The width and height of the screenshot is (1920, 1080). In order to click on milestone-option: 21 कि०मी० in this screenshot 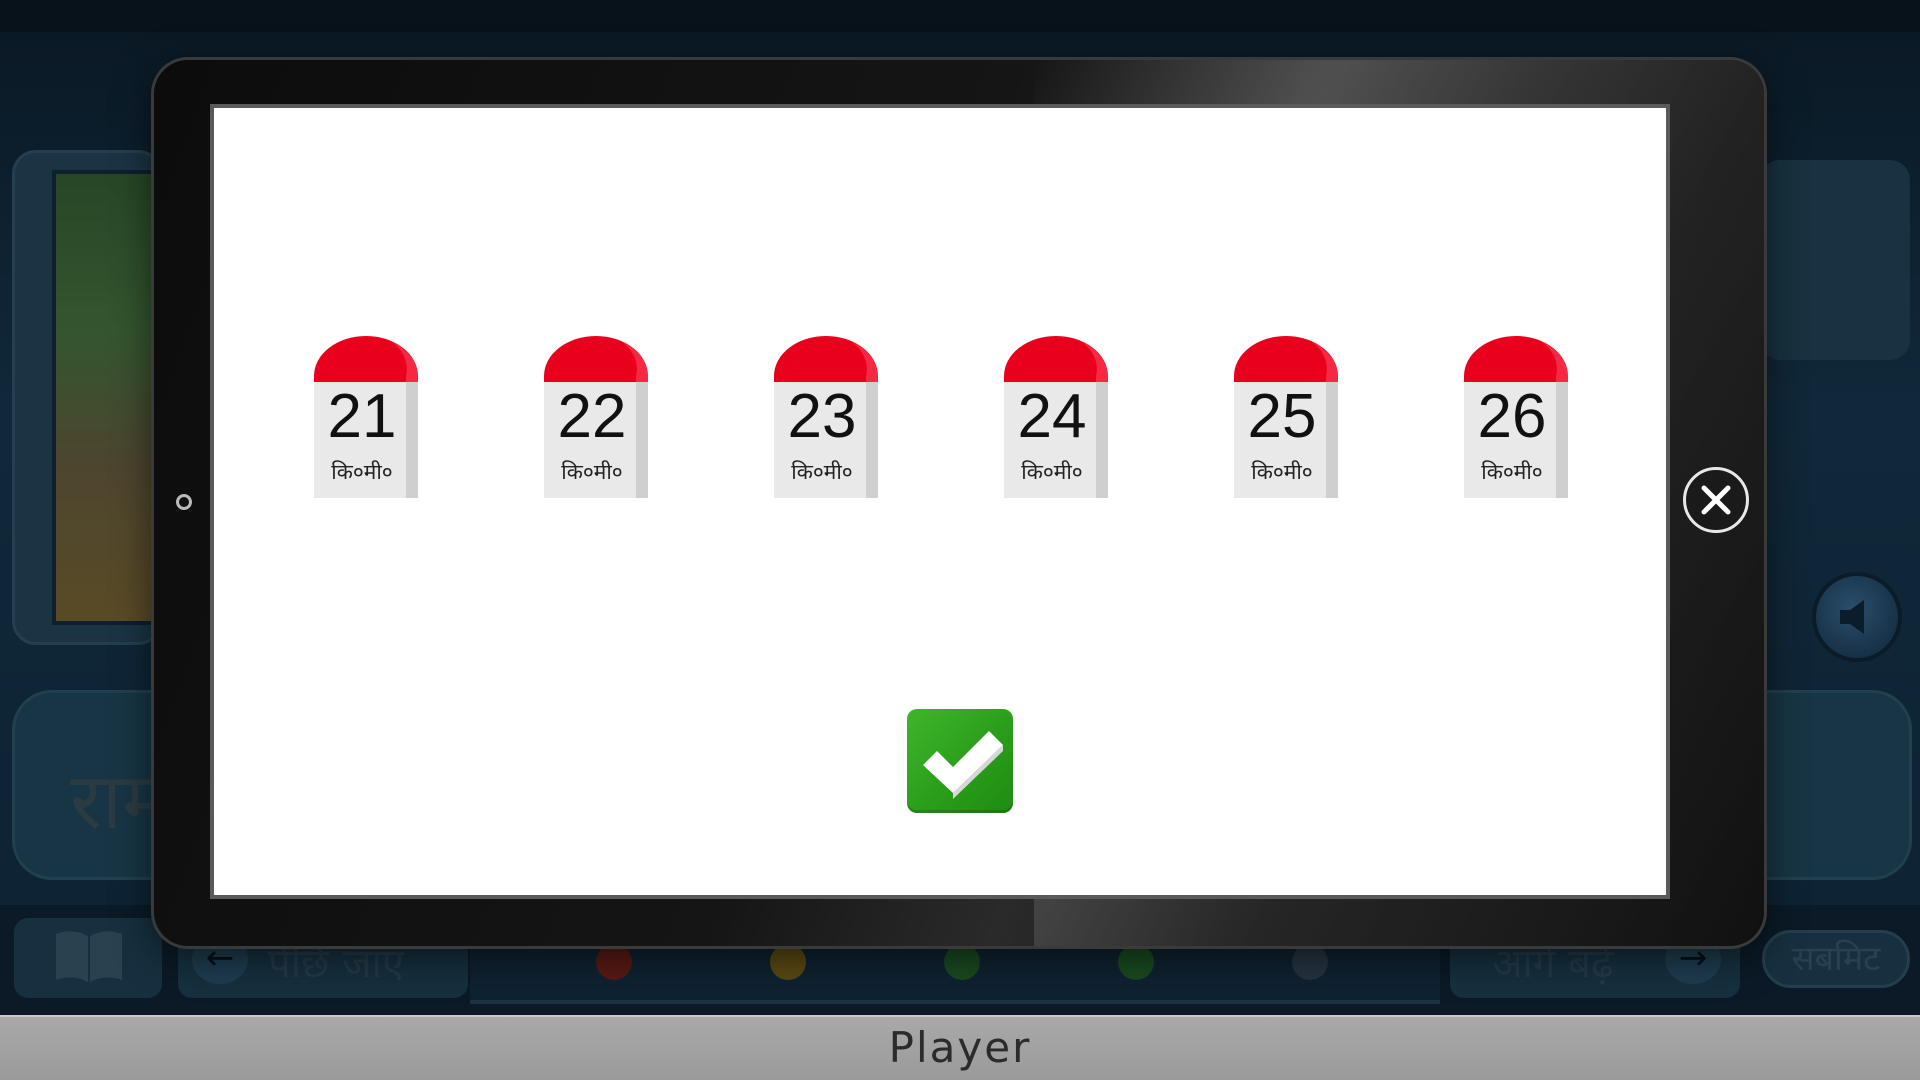, I will do `click(366, 417)`.